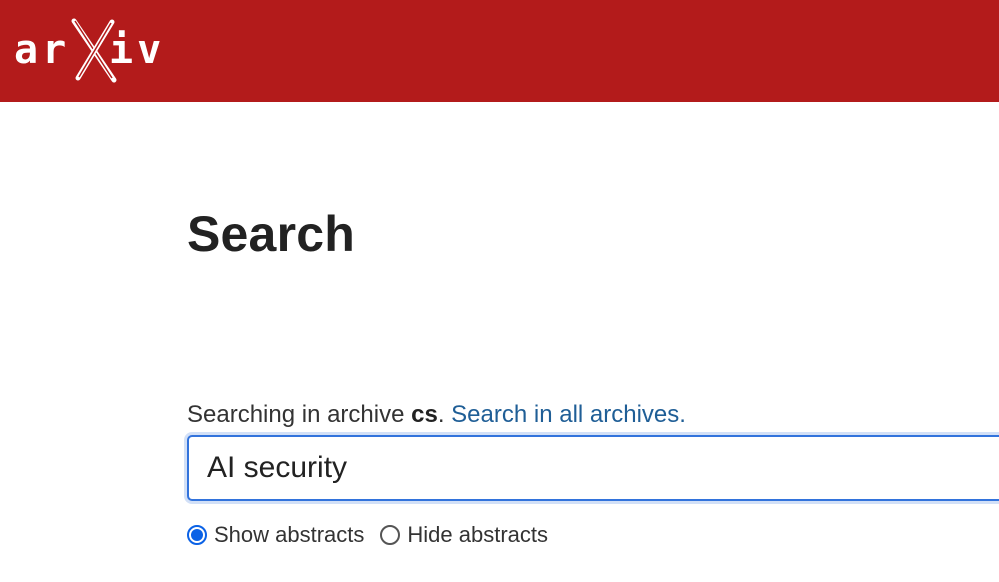  I want to click on show-abstracts-radio, so click(197, 535).